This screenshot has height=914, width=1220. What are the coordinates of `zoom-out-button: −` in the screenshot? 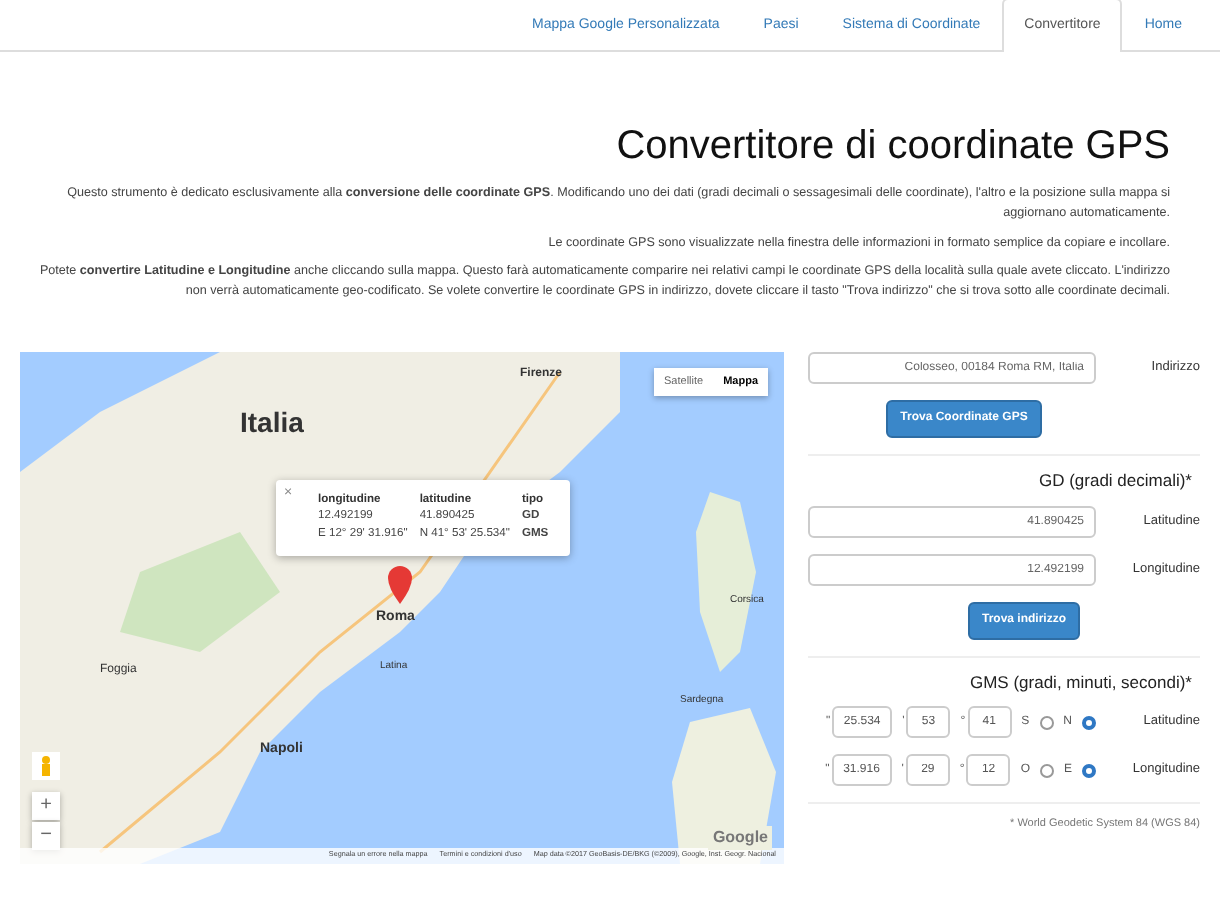 It's located at (46, 835).